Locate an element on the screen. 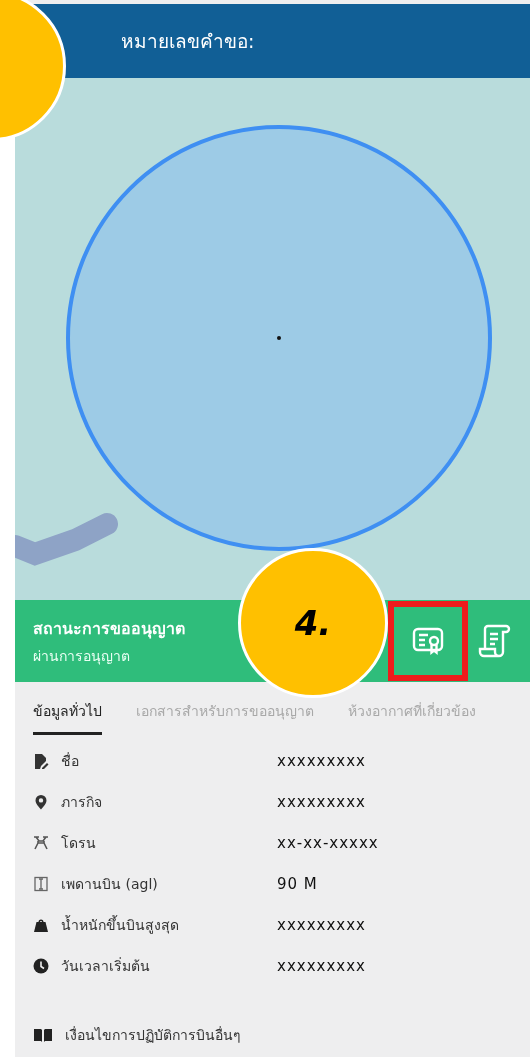 The width and height of the screenshot is (530, 1057). height-icon is located at coordinates (41, 884).